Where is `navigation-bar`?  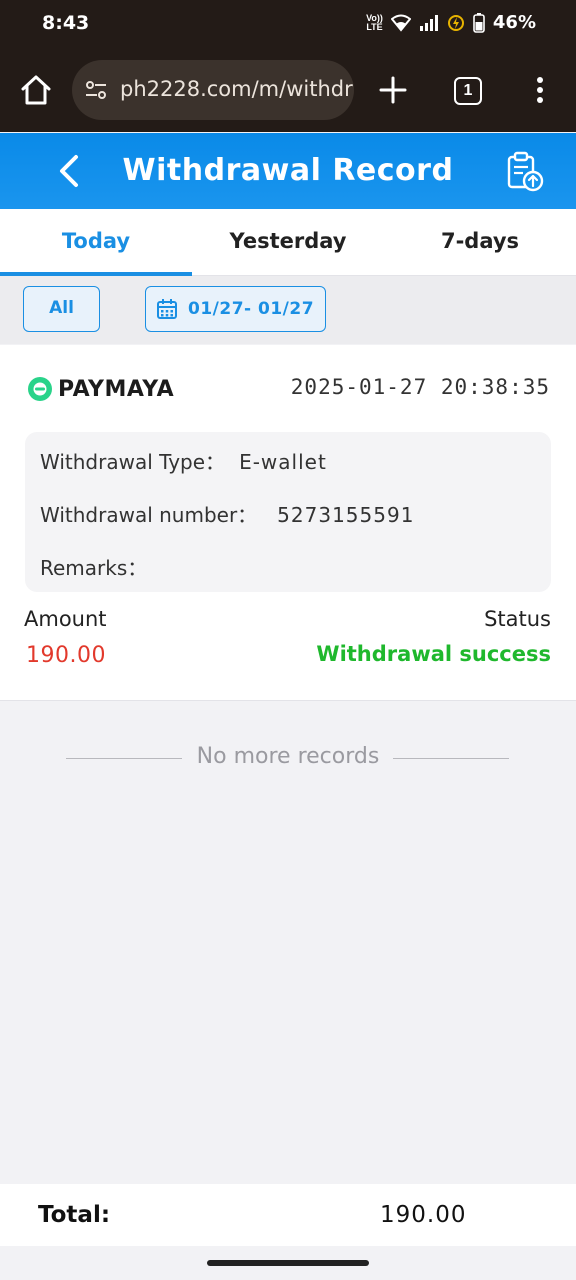
navigation-bar is located at coordinates (288, 1263).